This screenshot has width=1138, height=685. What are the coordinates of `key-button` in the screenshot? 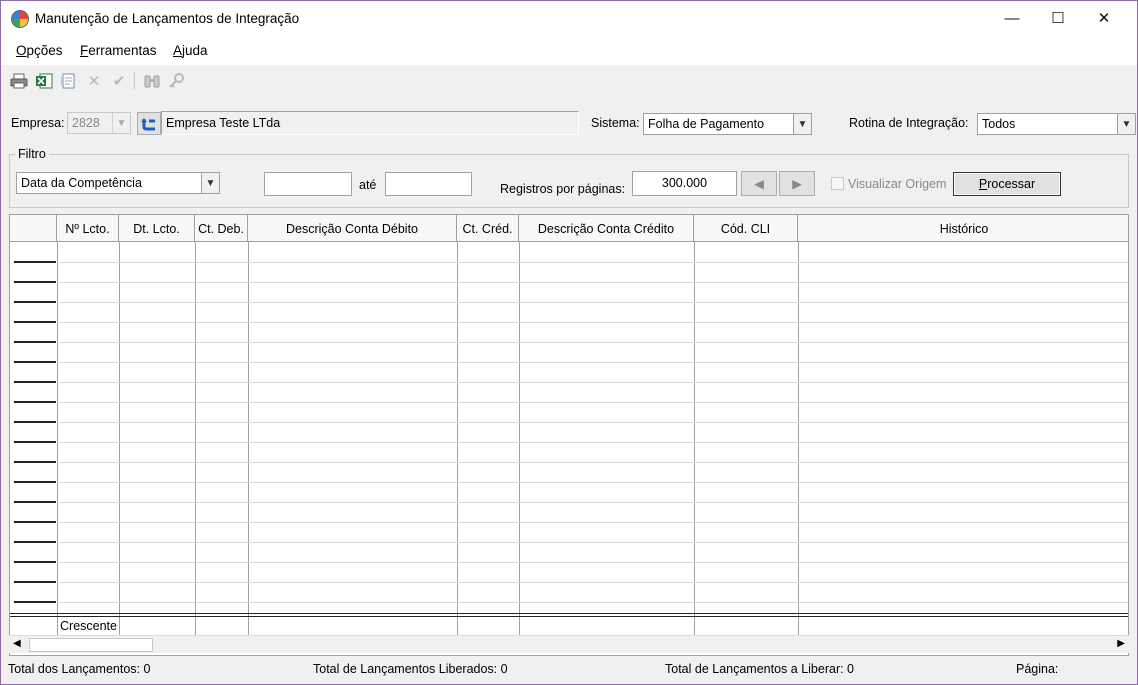 It's located at (177, 81).